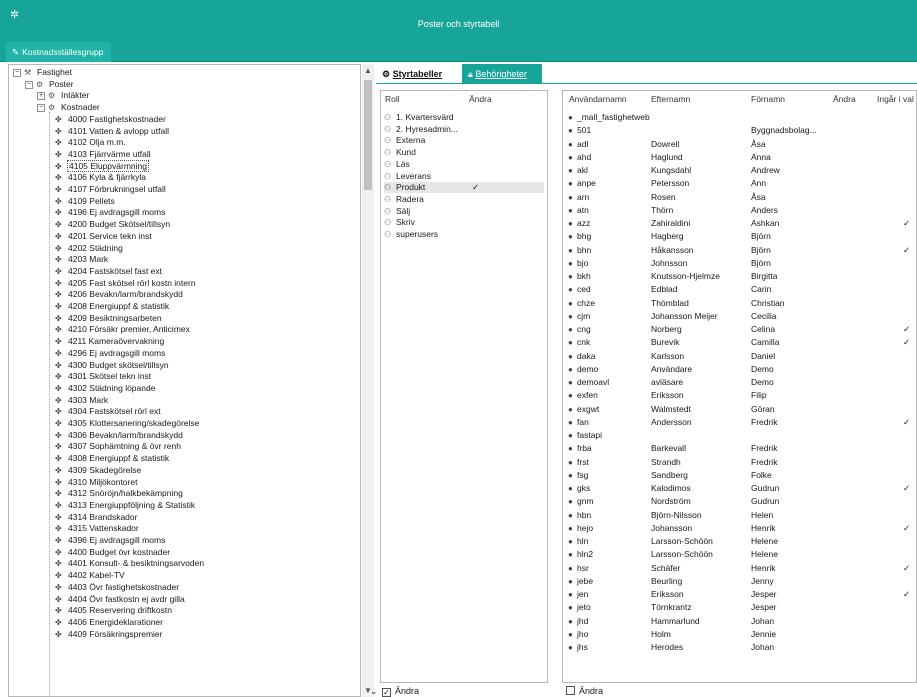 This screenshot has height=697, width=917. I want to click on user-row: ● hejo Johansson Henrik ✓, so click(739, 528).